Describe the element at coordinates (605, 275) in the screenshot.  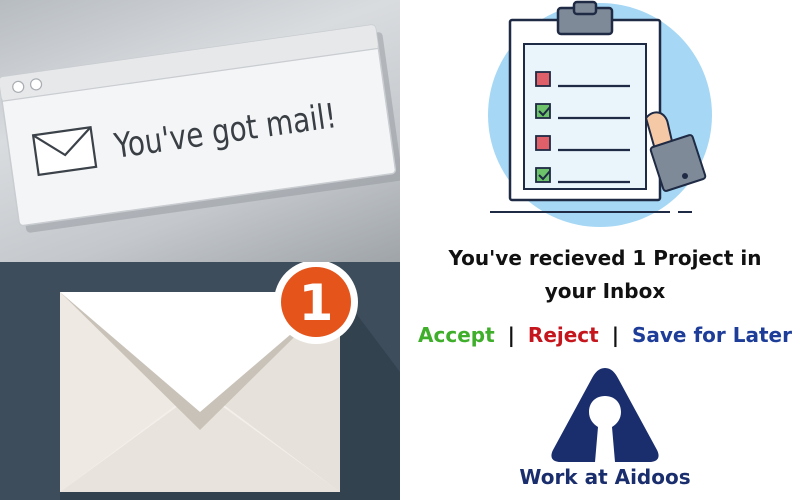
I see `headline: You've recieved 1 Project in your Inbox` at that location.